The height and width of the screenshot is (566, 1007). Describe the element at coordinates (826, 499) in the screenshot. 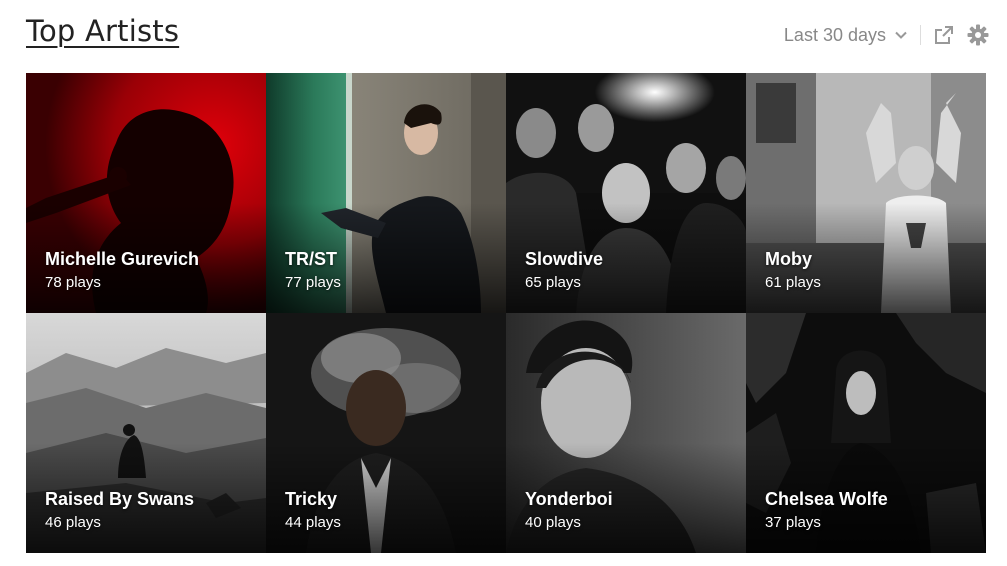

I see `artist-name: Chelsea Wolfe` at that location.